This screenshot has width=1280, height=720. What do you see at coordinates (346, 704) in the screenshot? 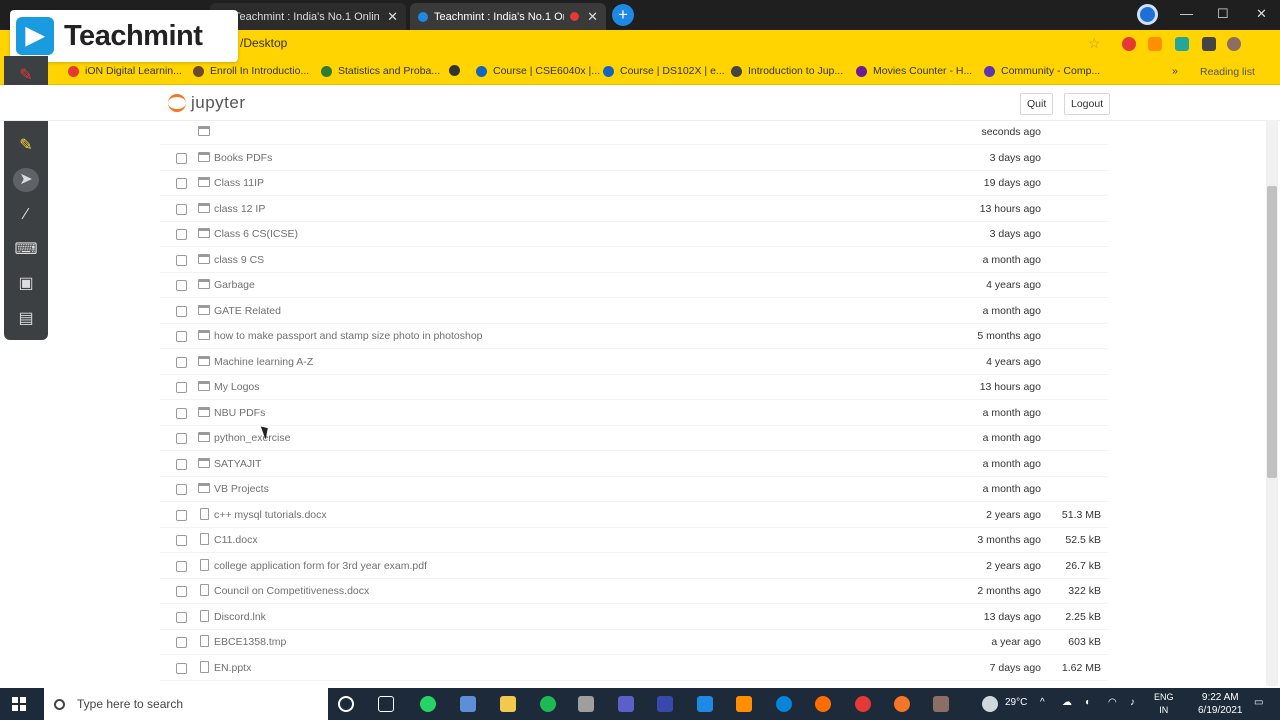
I see `cortana-icon` at bounding box center [346, 704].